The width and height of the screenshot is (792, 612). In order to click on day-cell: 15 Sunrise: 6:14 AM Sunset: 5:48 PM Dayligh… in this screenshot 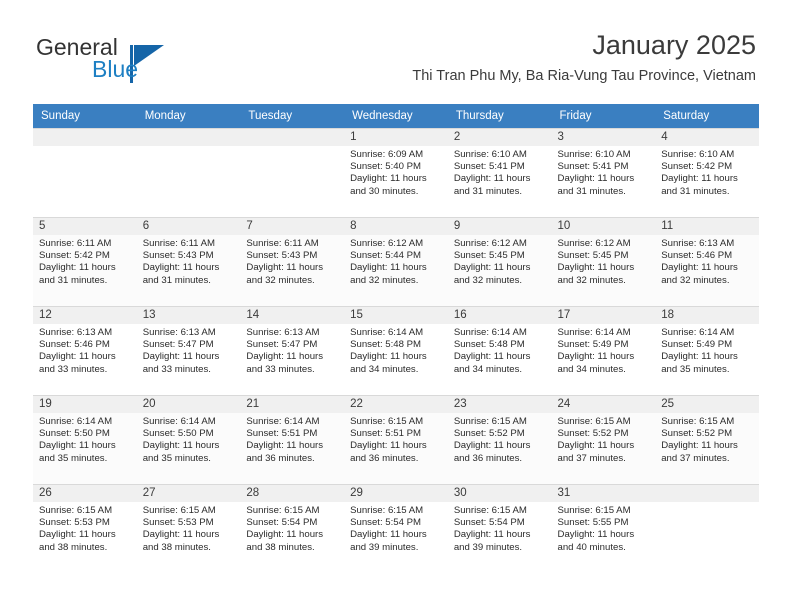, I will do `click(396, 350)`.